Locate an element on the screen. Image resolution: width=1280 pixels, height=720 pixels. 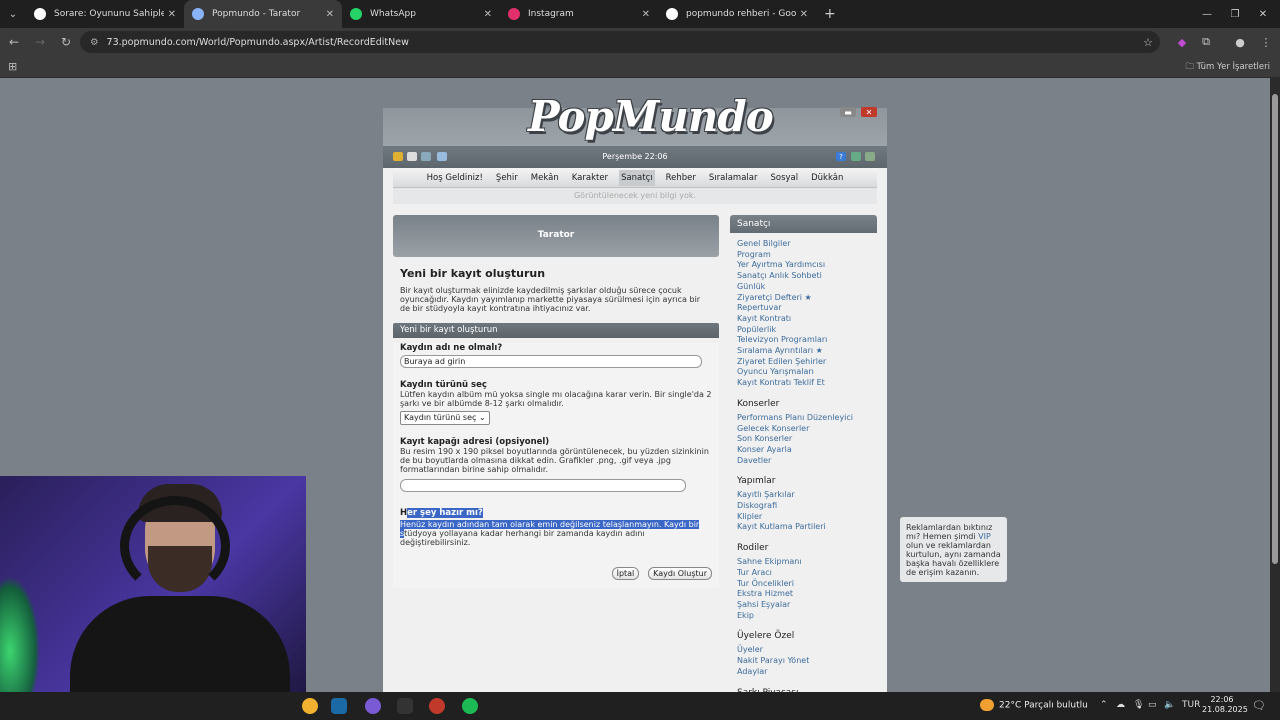
frame-close-icon: ✕ is located at coordinates (869, 112).